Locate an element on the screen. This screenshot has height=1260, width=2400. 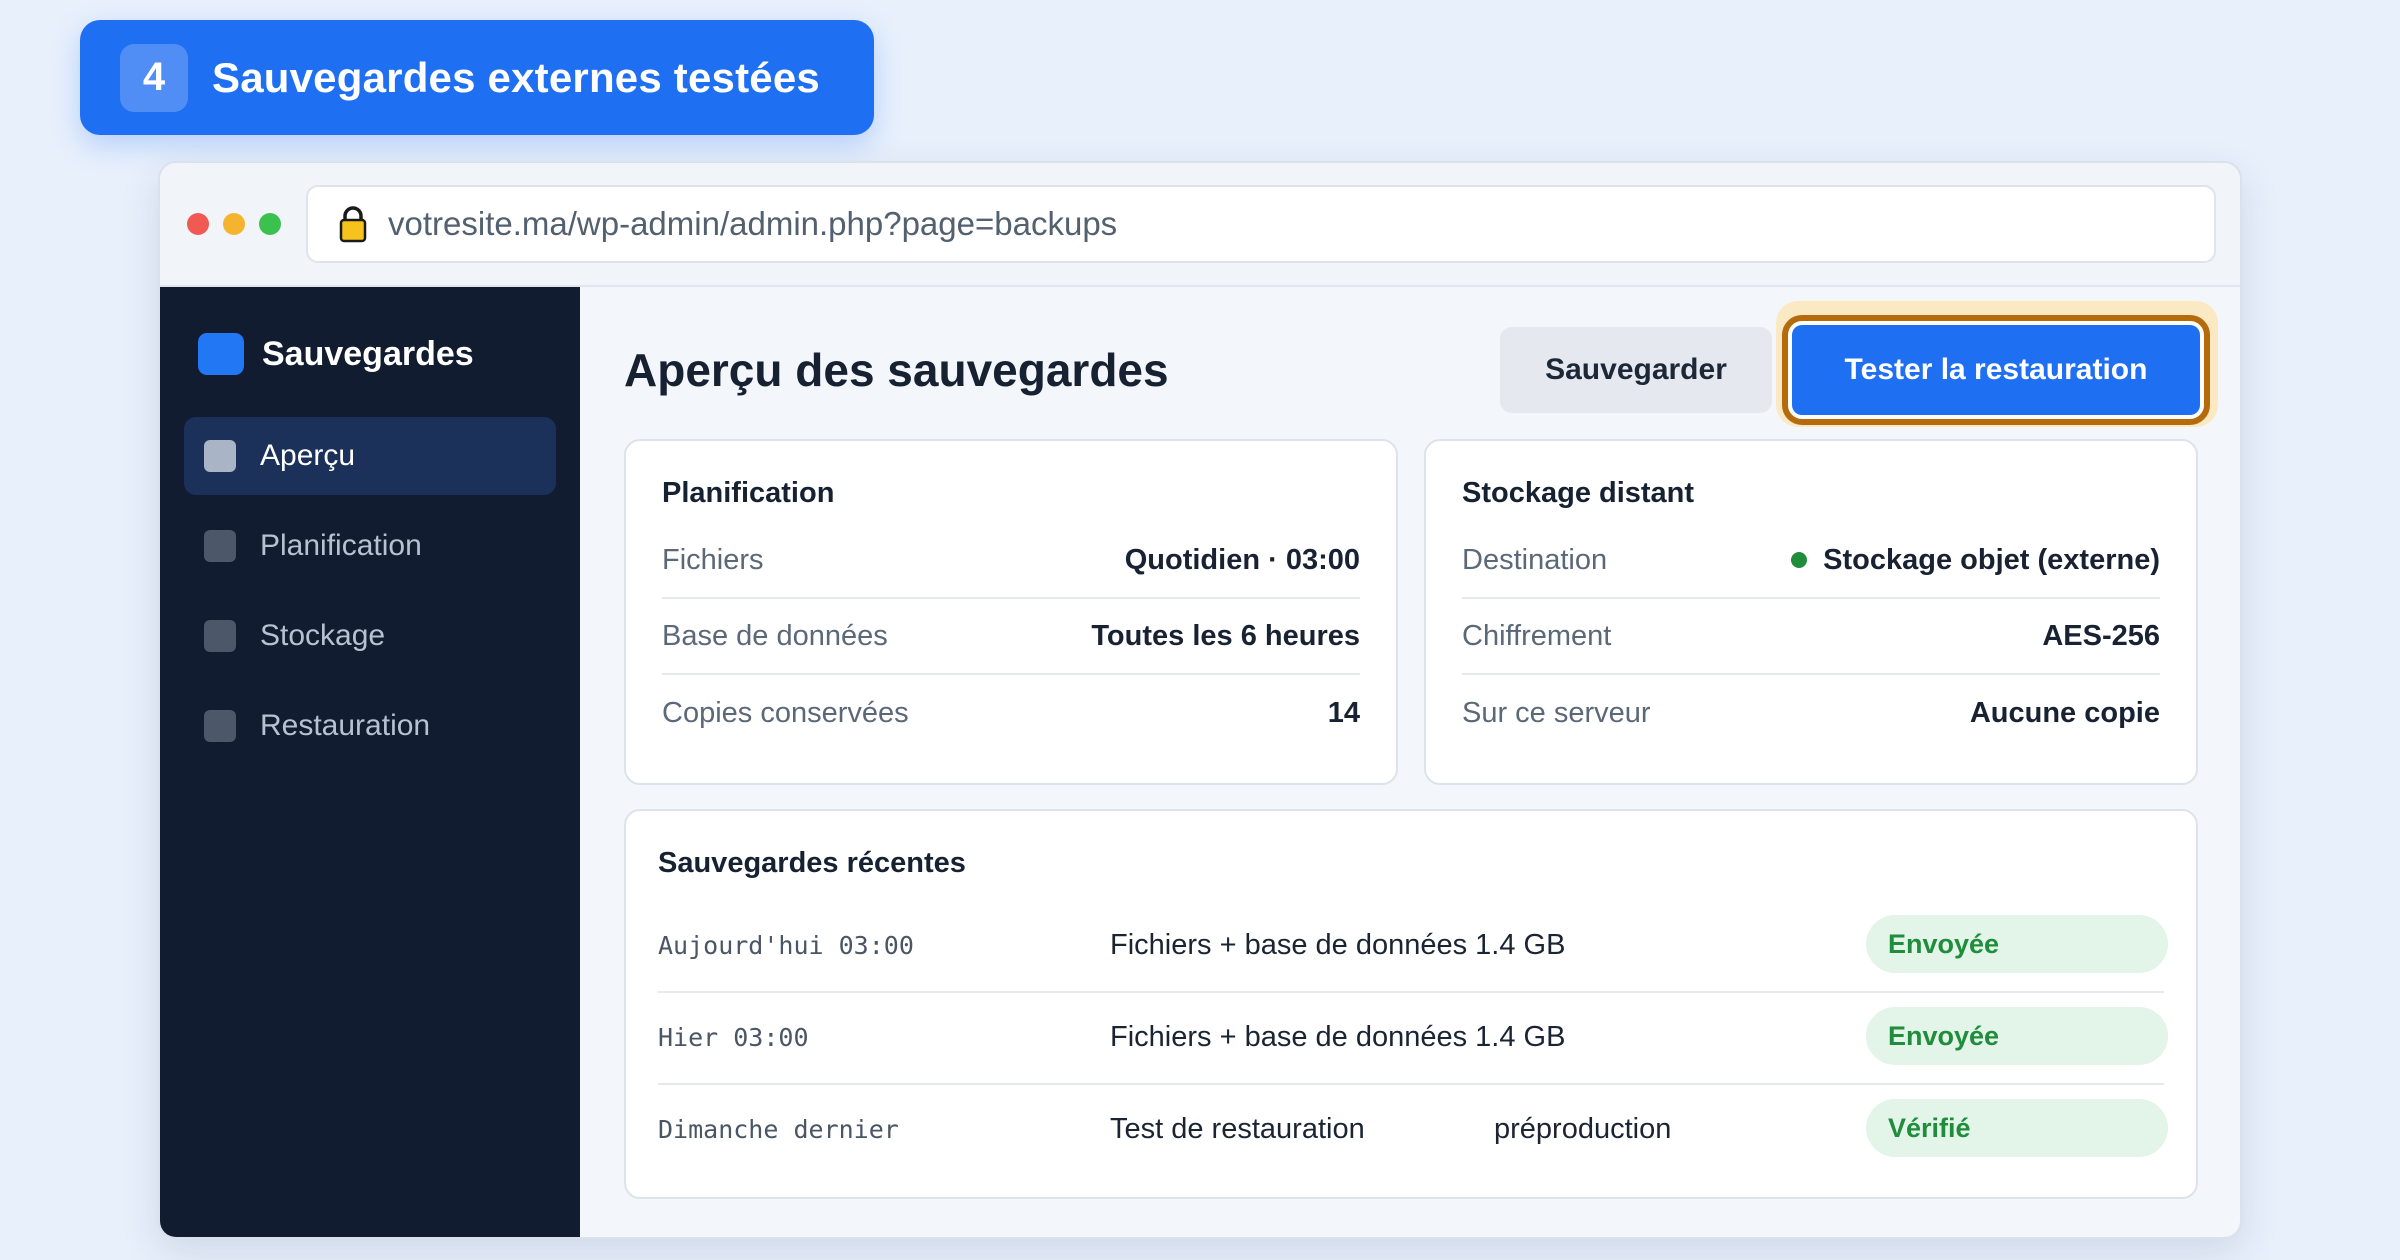
test-restore-button-label: Tester la restauration is located at coordinates (1996, 370).